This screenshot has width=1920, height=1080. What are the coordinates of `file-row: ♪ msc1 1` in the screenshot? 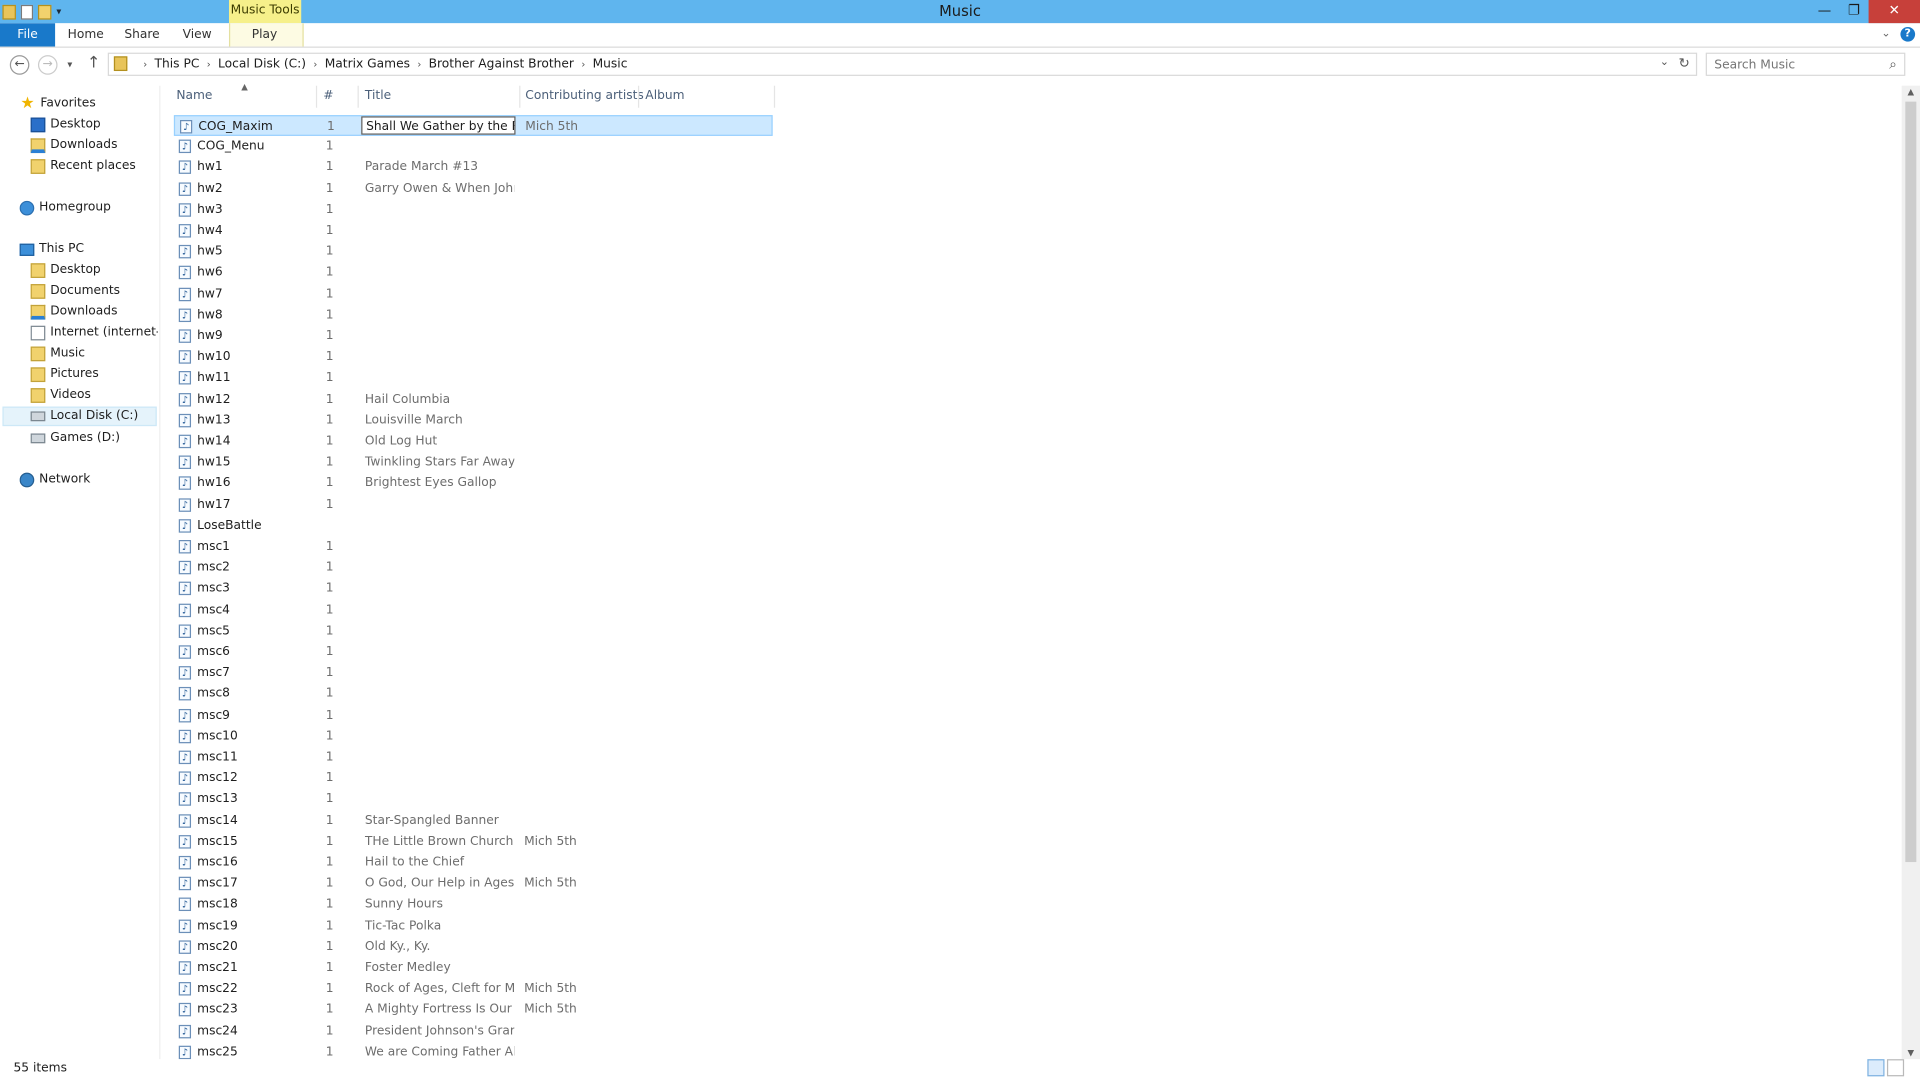 It's located at (473, 546).